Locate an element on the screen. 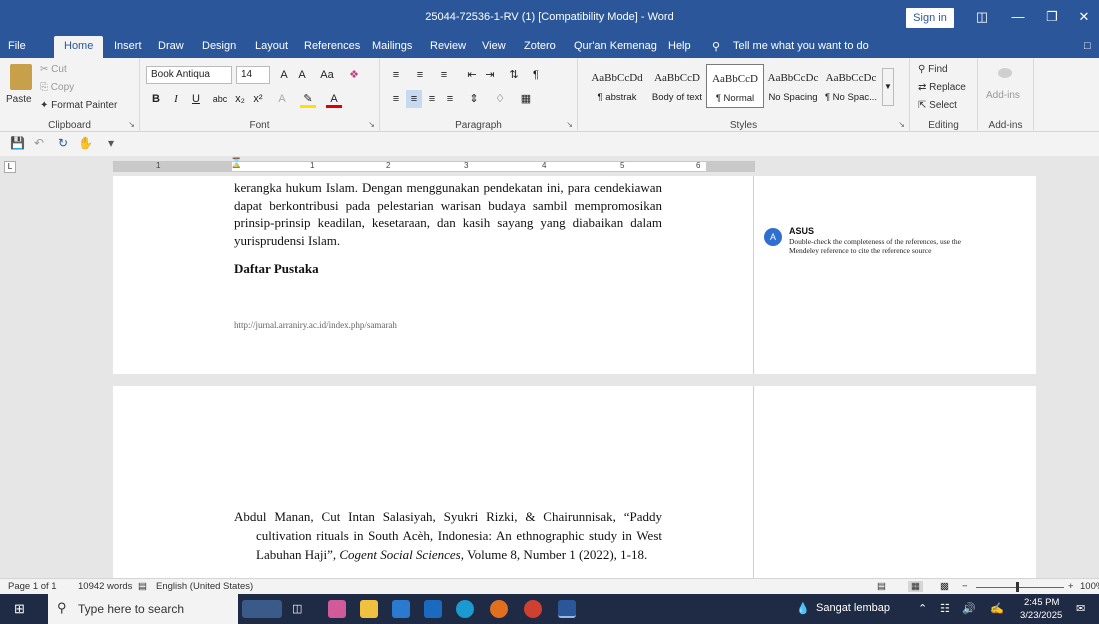  replace-button: ⇄ Replace is located at coordinates (942, 87).